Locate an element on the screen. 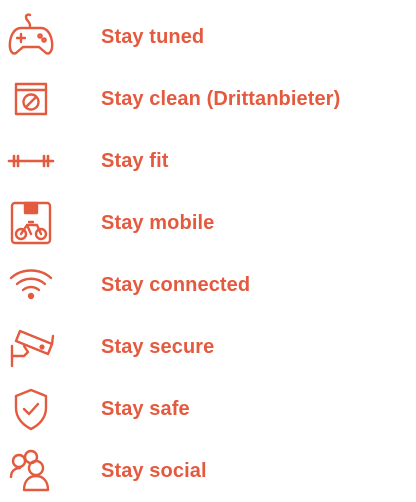 This screenshot has width=416, height=502. feature-item-stay-mobile: Stay mobile is located at coordinates (208, 223).